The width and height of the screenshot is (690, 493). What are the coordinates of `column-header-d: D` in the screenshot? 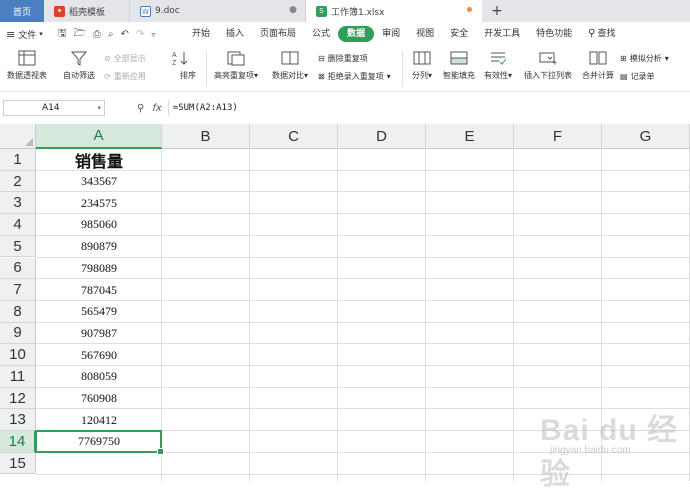 It's located at (382, 136).